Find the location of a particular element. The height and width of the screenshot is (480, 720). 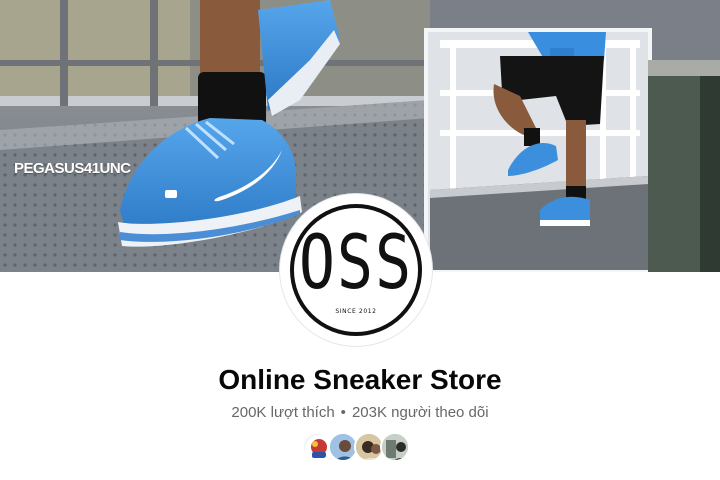

logo-since: SINCE 2012 is located at coordinates (356, 311).